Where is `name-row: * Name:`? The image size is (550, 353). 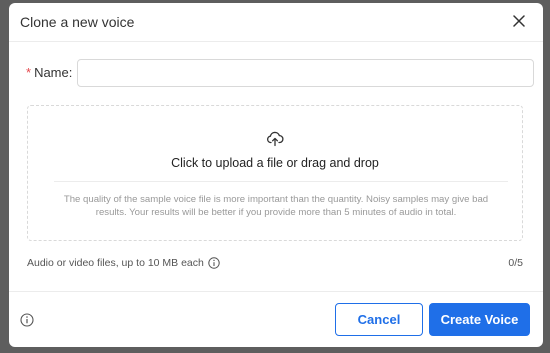 name-row: * Name: is located at coordinates (280, 73).